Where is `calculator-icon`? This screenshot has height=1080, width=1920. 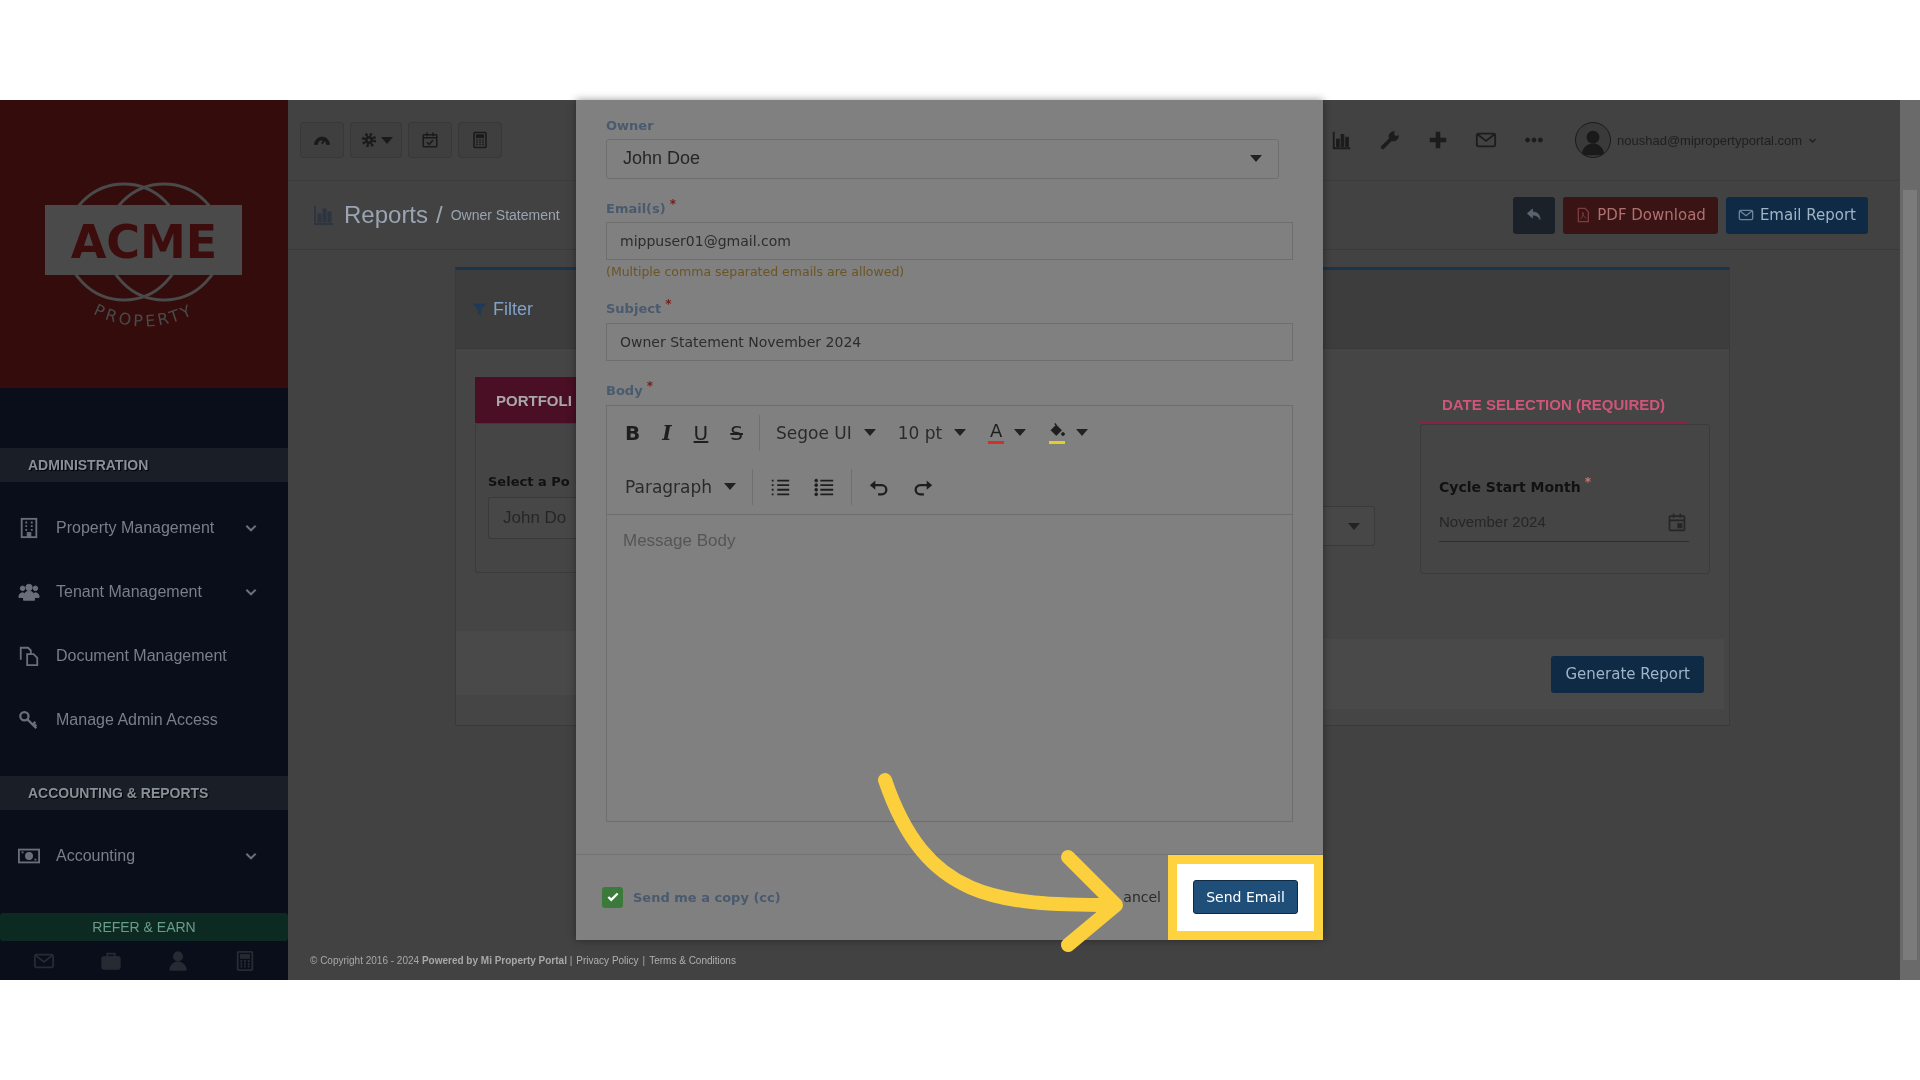
calculator-icon is located at coordinates (480, 140).